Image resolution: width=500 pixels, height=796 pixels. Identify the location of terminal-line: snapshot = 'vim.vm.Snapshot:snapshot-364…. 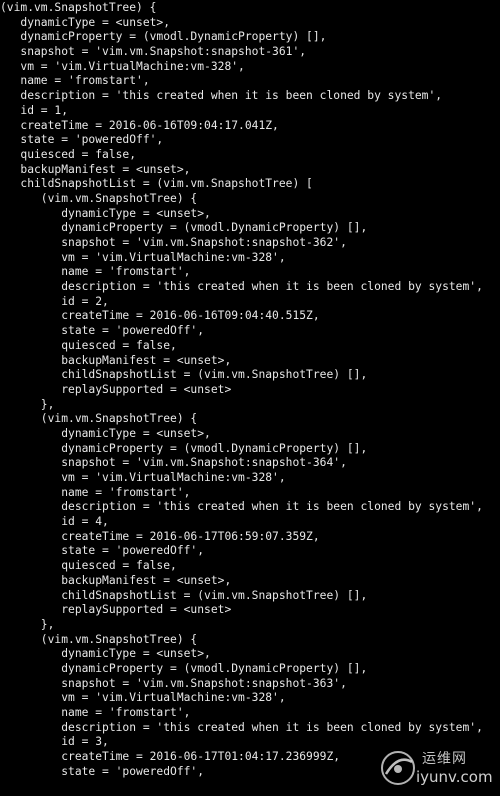
(173, 463).